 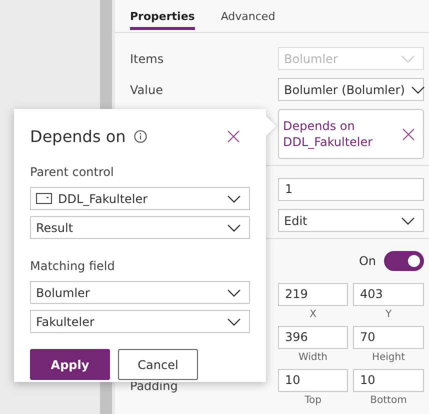 What do you see at coordinates (140, 292) in the screenshot?
I see `dropdown: Bolumler` at bounding box center [140, 292].